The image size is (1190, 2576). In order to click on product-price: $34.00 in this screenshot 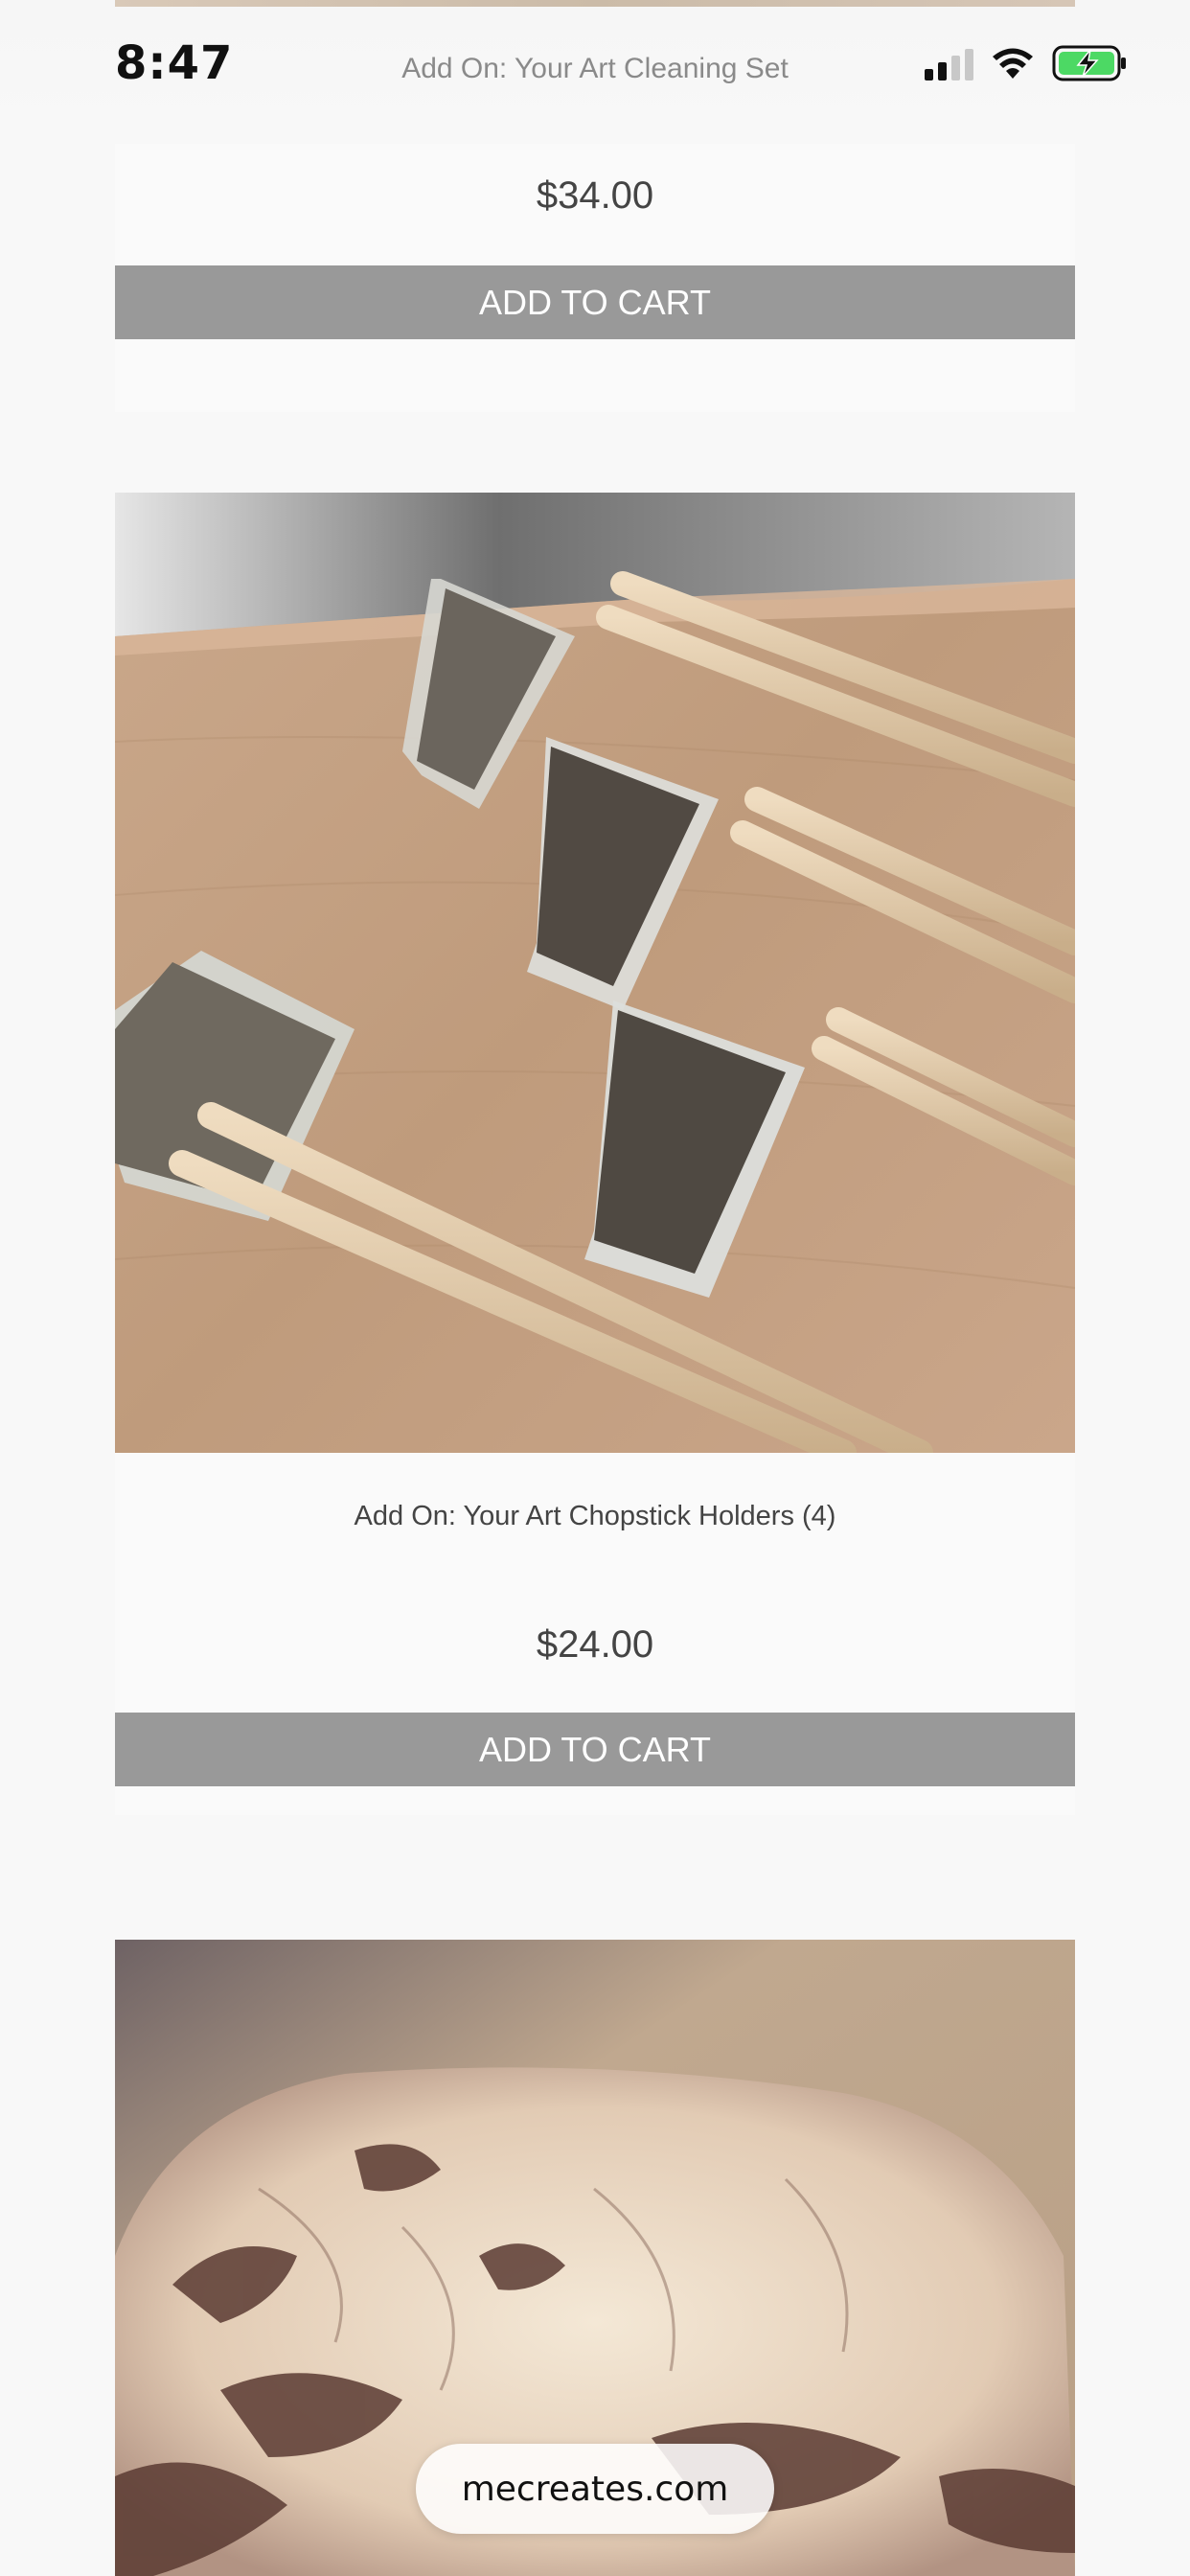, I will do `click(595, 195)`.